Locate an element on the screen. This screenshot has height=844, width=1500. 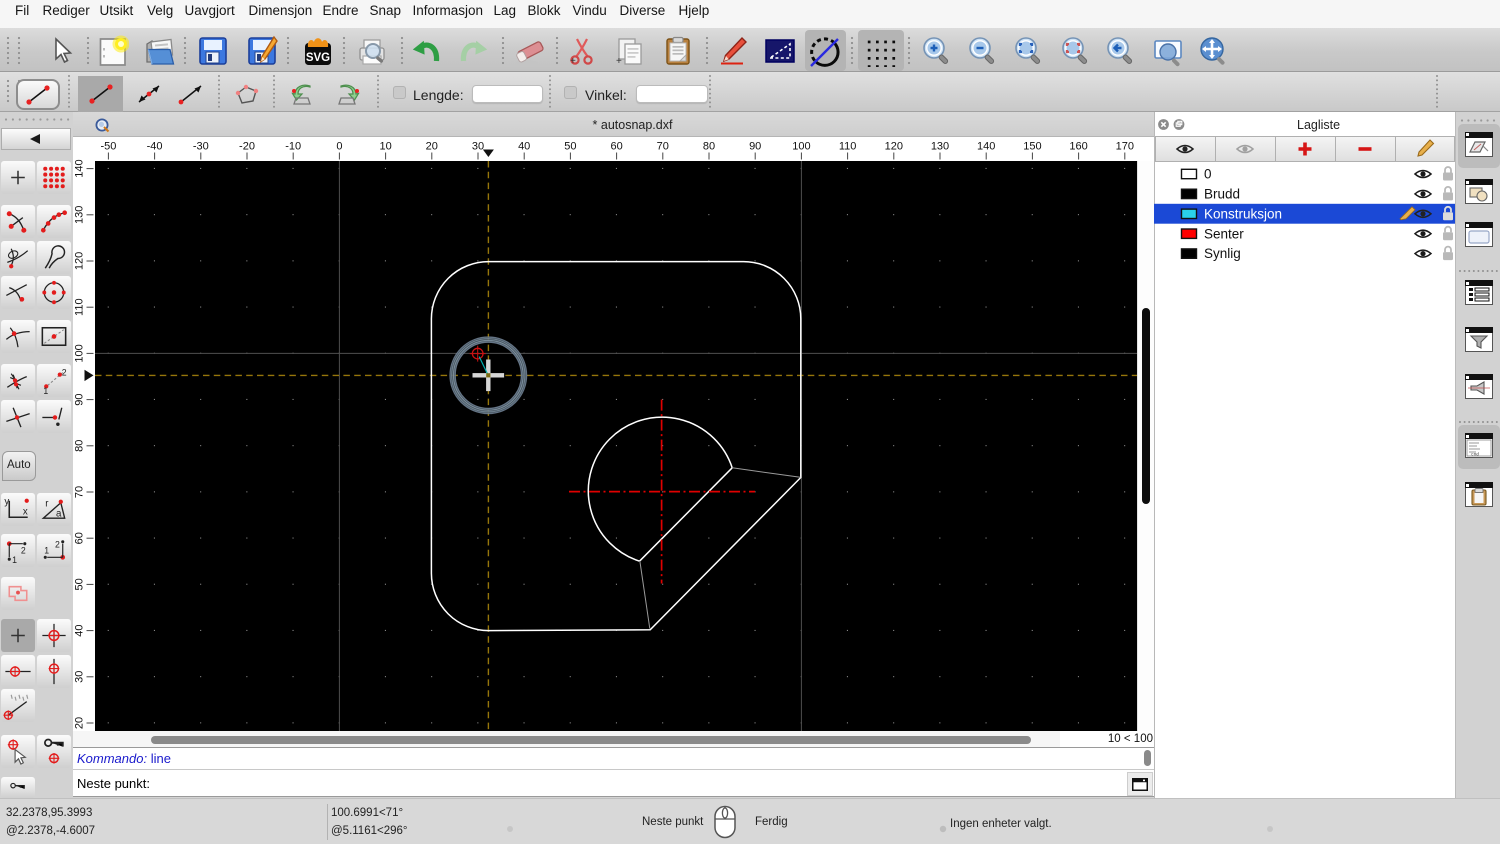
svg-text: Brudd is located at coordinates (1222, 193).